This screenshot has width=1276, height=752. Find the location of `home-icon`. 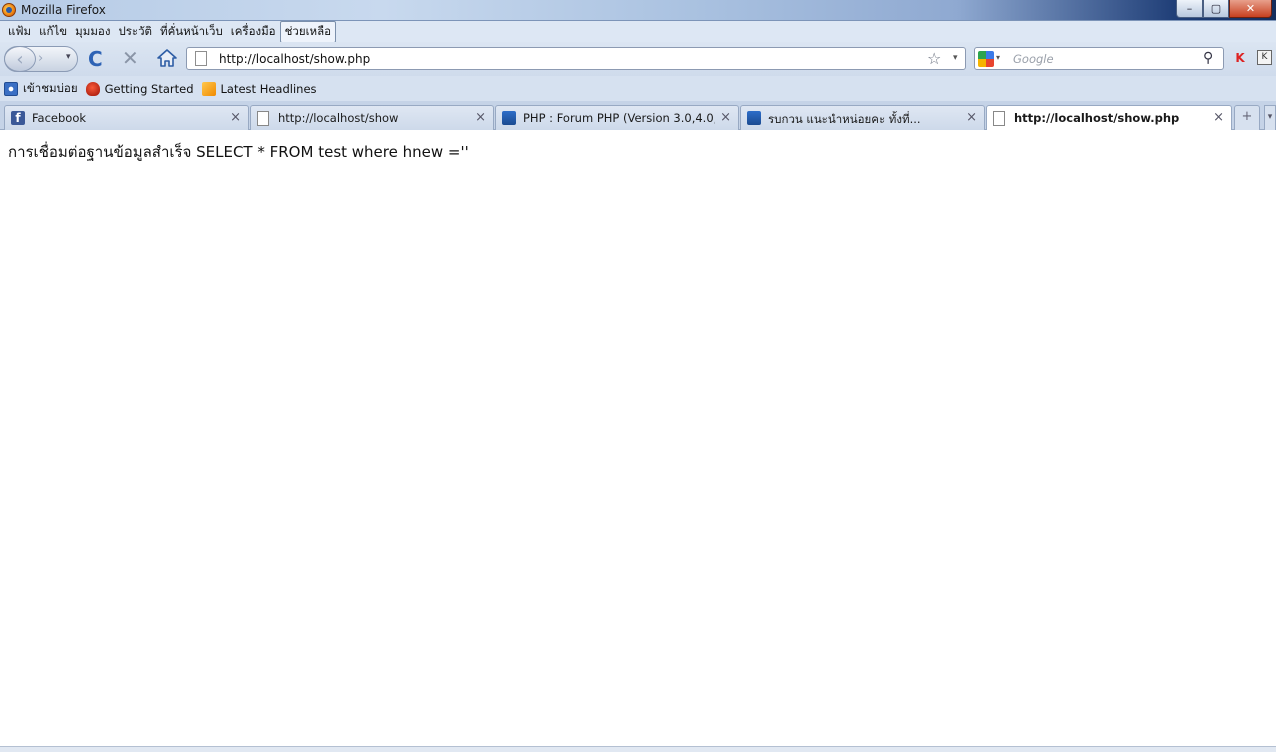

home-icon is located at coordinates (167, 58).